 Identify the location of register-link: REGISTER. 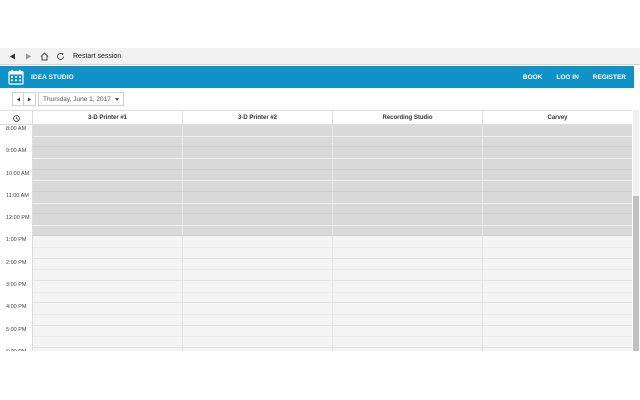
(609, 77).